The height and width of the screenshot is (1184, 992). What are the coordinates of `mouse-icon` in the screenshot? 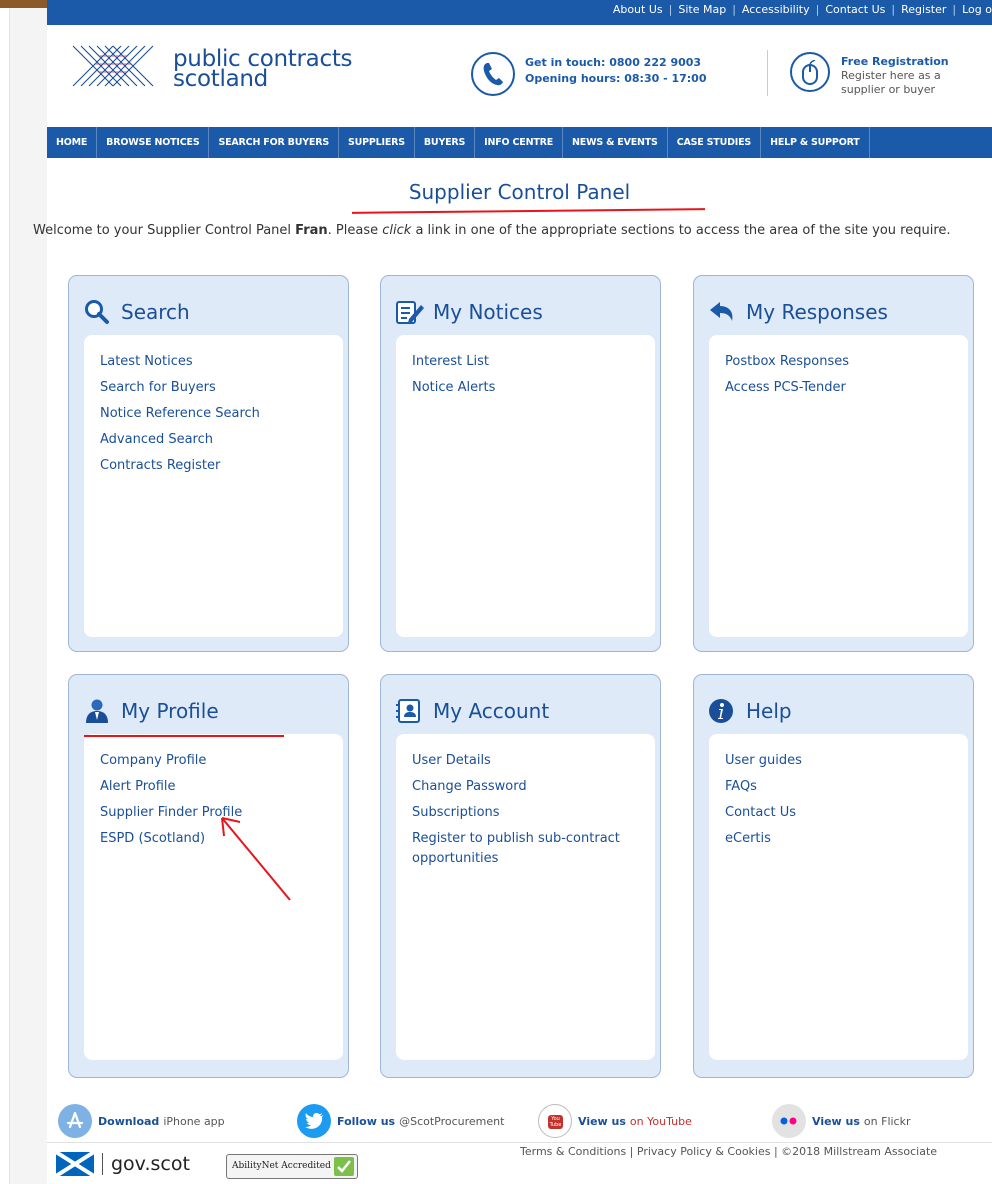 It's located at (810, 72).